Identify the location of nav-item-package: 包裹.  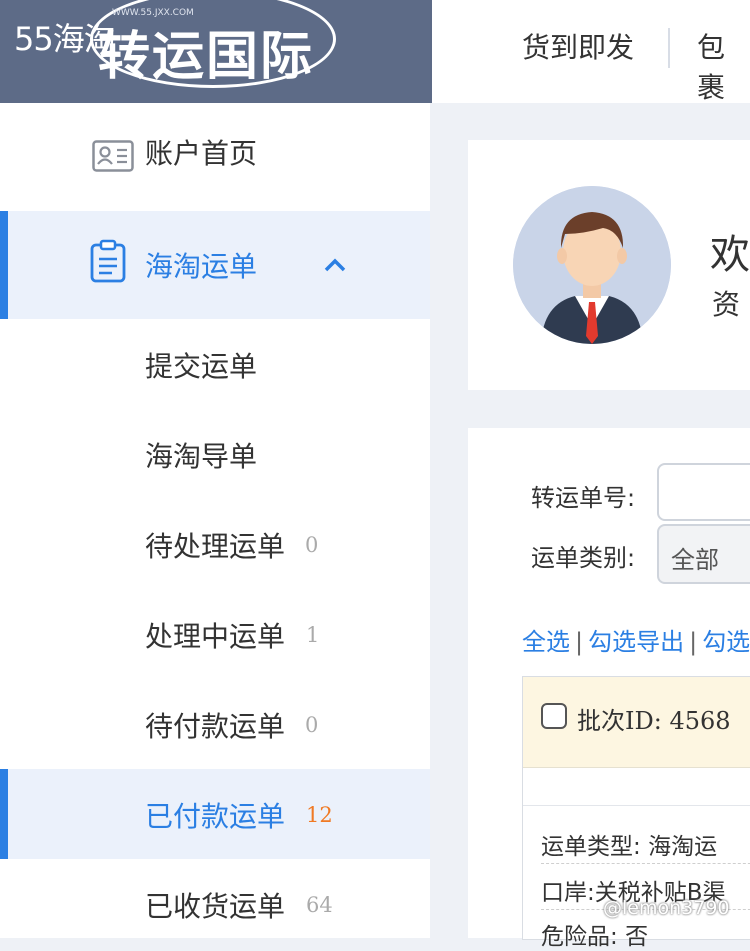
(723, 66).